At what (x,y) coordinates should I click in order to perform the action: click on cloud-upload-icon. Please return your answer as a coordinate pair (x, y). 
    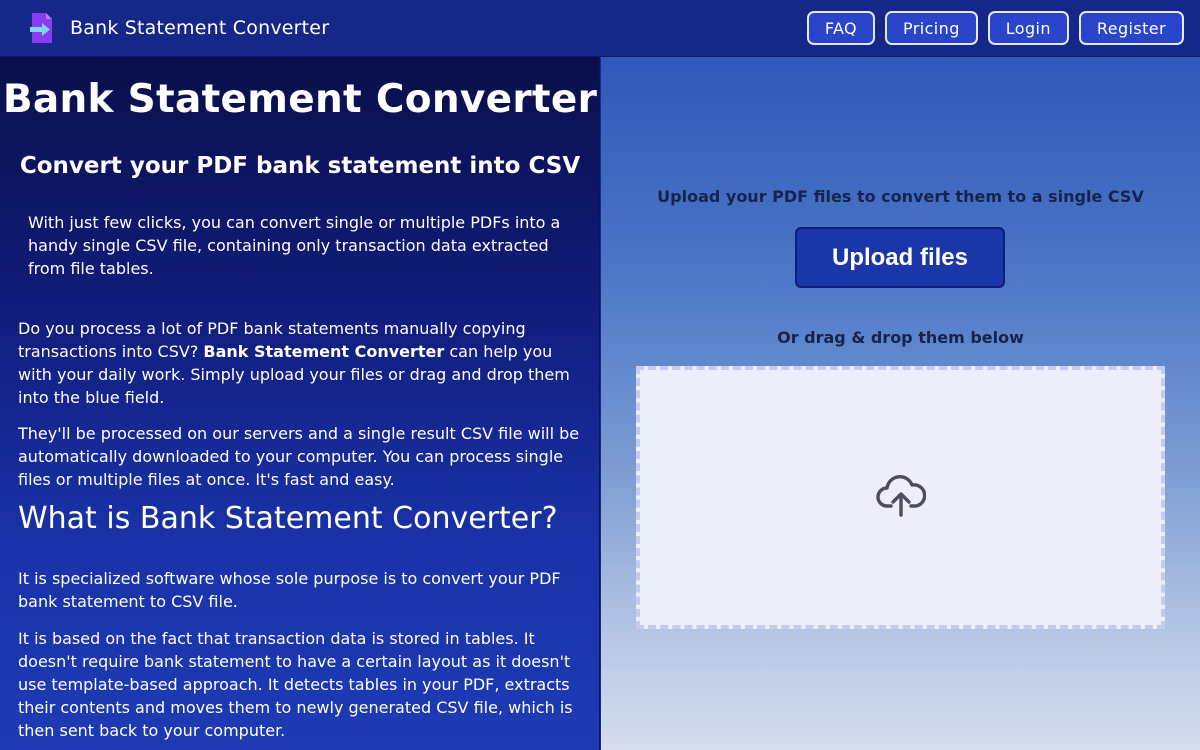
    Looking at the image, I should click on (900, 498).